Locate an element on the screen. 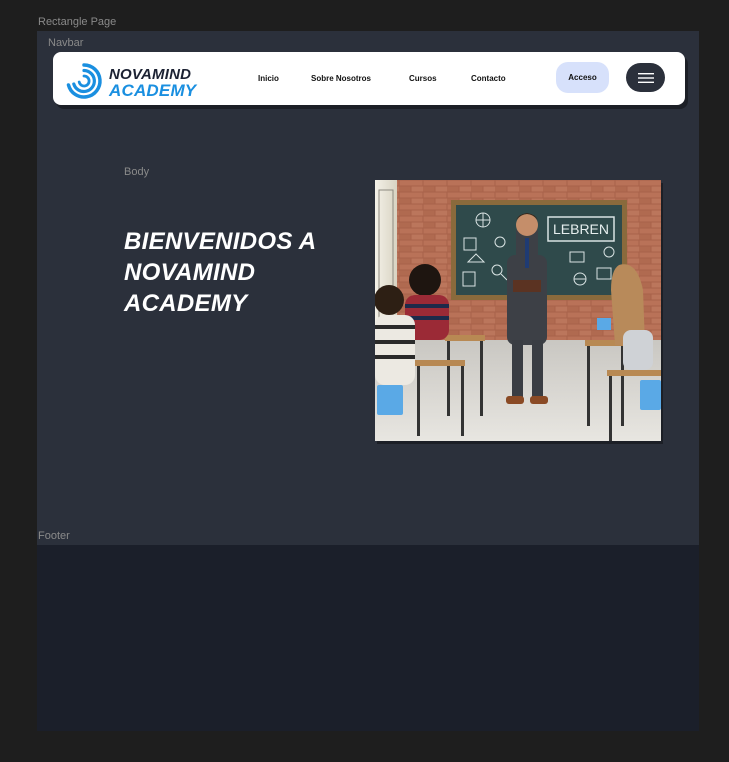  hero-title: BIENVENIDOS A NOVAMIND ACADEMY is located at coordinates (220, 272).